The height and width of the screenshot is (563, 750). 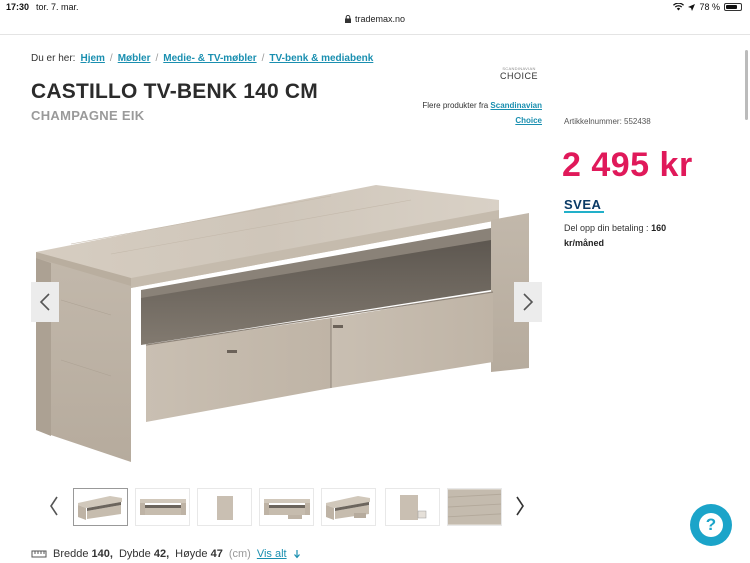 I want to click on dimension-width-value: 140,, so click(x=102, y=554).